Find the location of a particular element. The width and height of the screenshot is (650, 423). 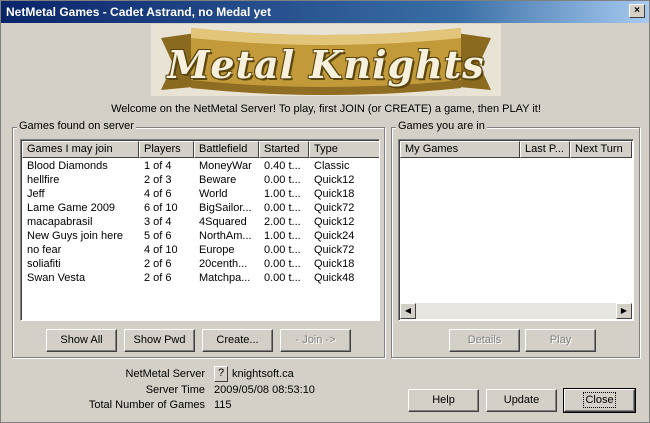

update-button: Update is located at coordinates (521, 400).